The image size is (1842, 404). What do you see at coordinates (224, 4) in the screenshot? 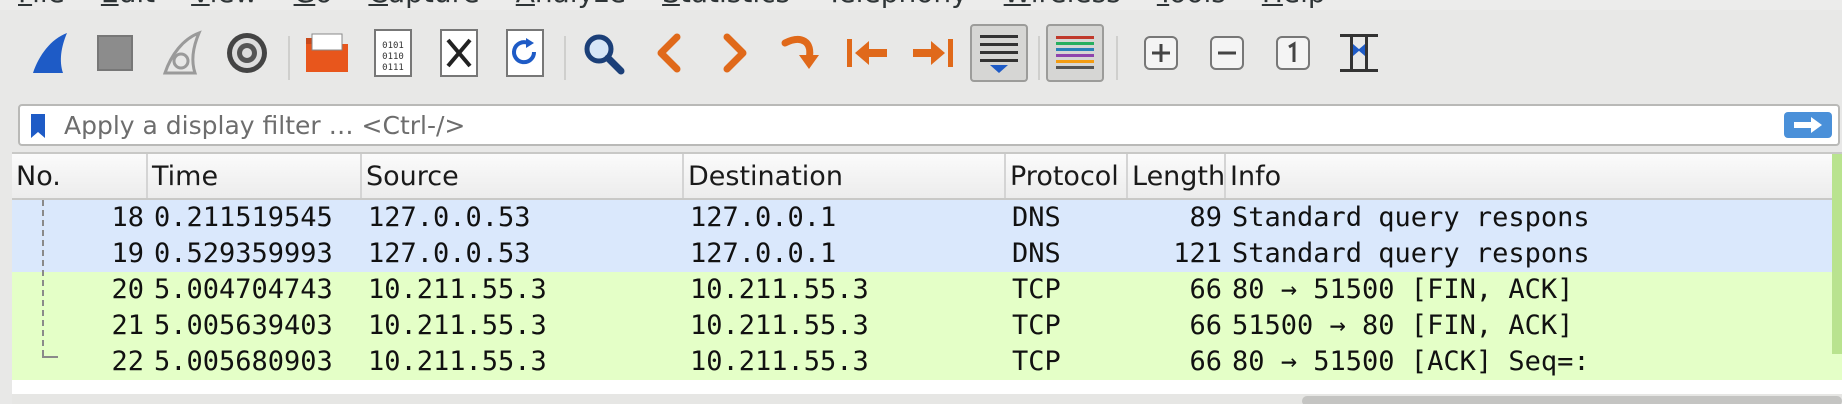
I see `menu-view: View` at bounding box center [224, 4].